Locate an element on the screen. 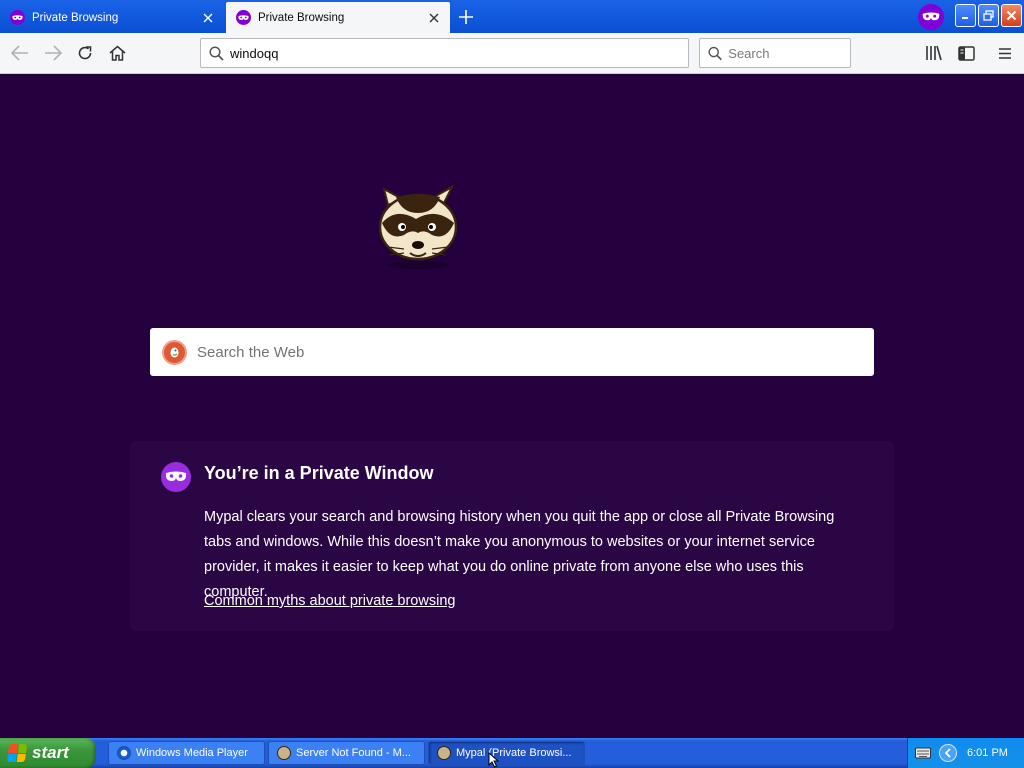 Image resolution: width=1024 pixels, height=768 pixels. start-label: start is located at coordinates (50, 752).